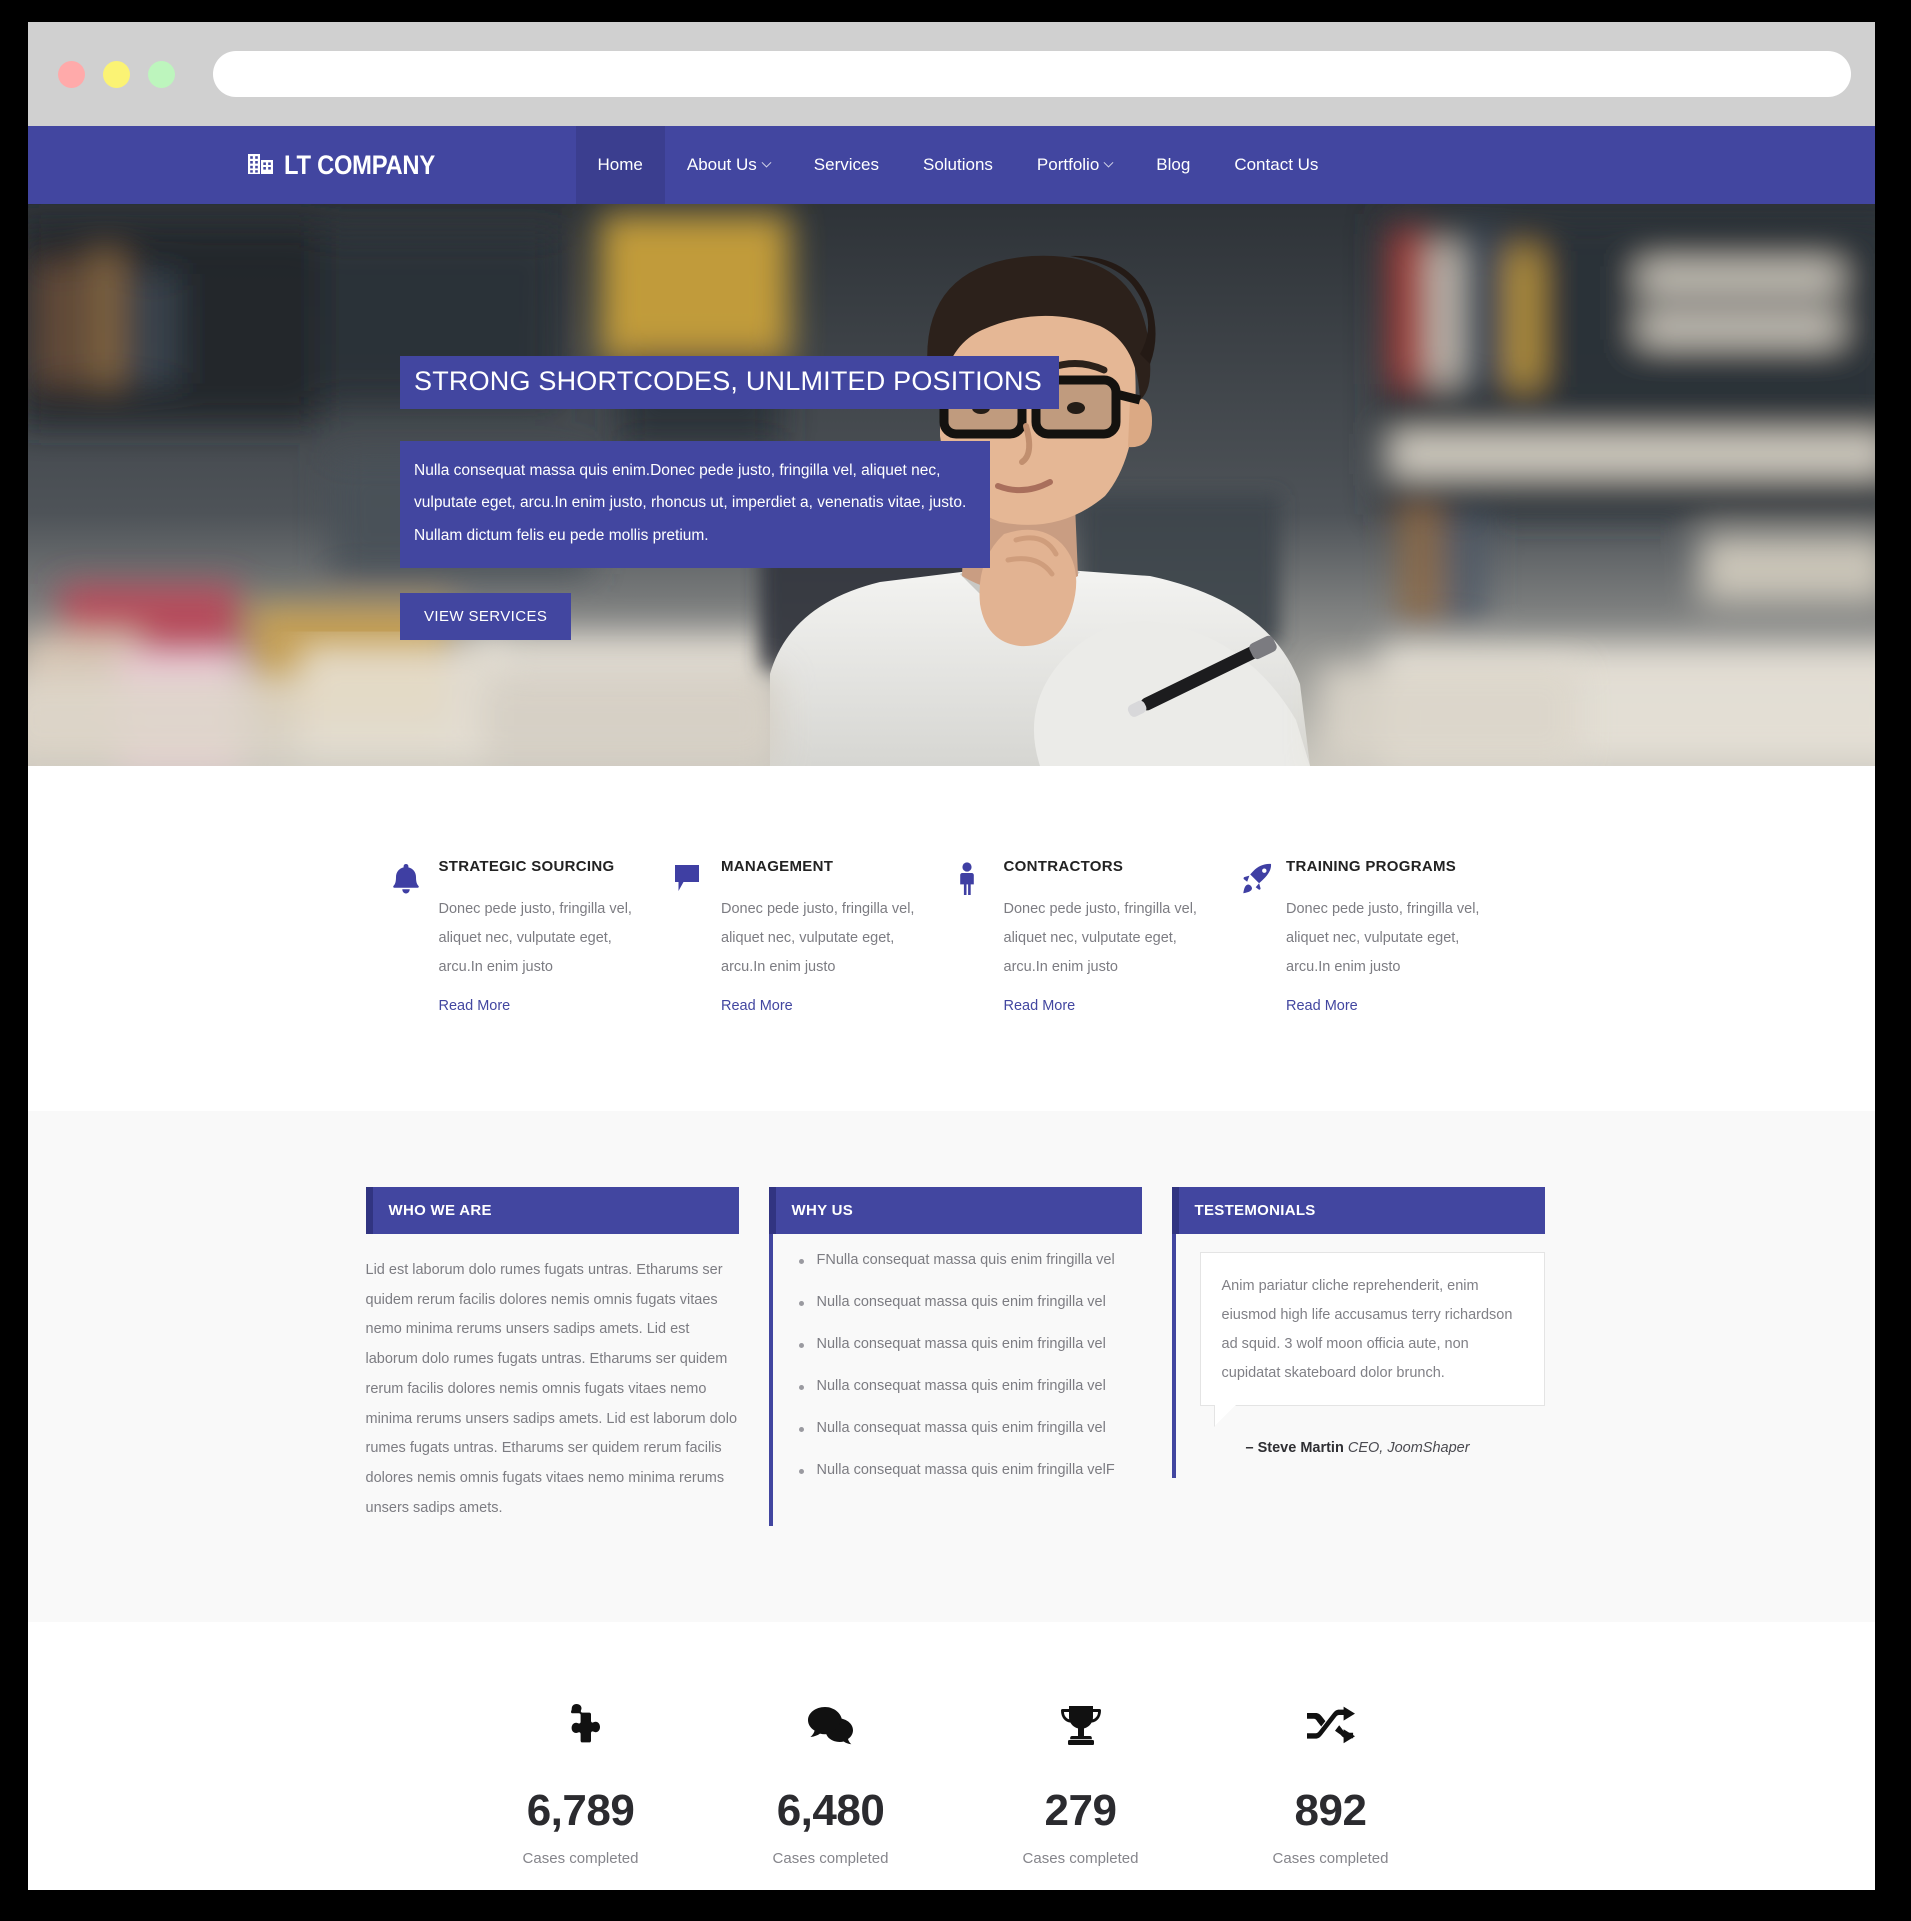  I want to click on nav-item-label: Contact Us, so click(1276, 164).